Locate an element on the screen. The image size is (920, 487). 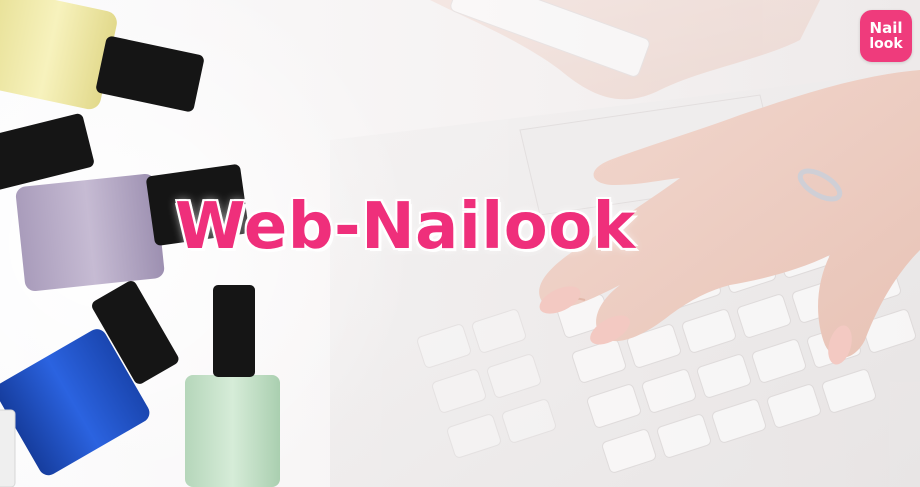
page-title: Web-Nailook is located at coordinates (405, 227).